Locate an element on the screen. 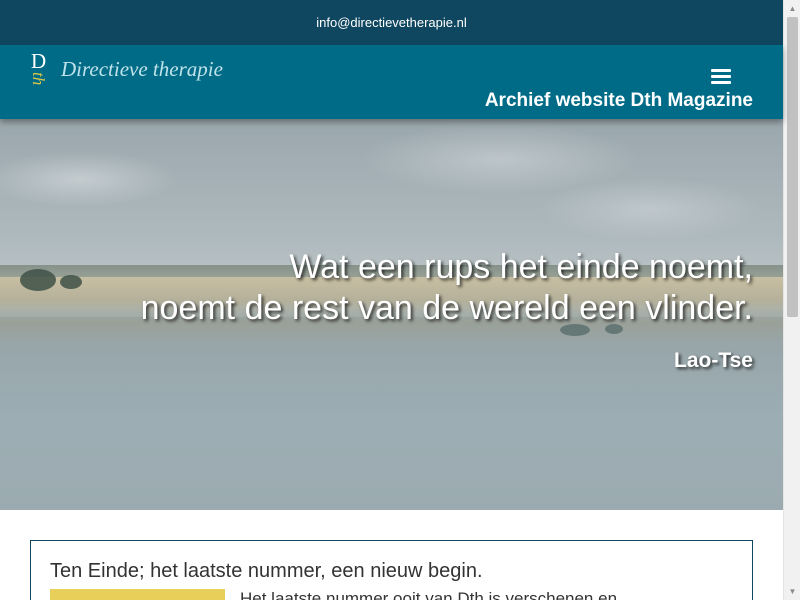 This screenshot has width=800, height=600. site-subtitle: Archief website Dth Magazine is located at coordinates (618, 100).